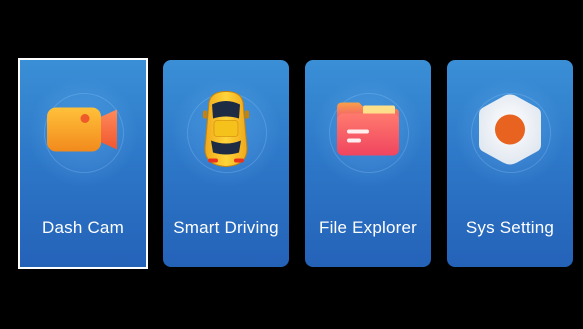 This screenshot has height=329, width=583. Describe the element at coordinates (226, 227) in the screenshot. I see `smart-driving-label: Smart Driving` at that location.